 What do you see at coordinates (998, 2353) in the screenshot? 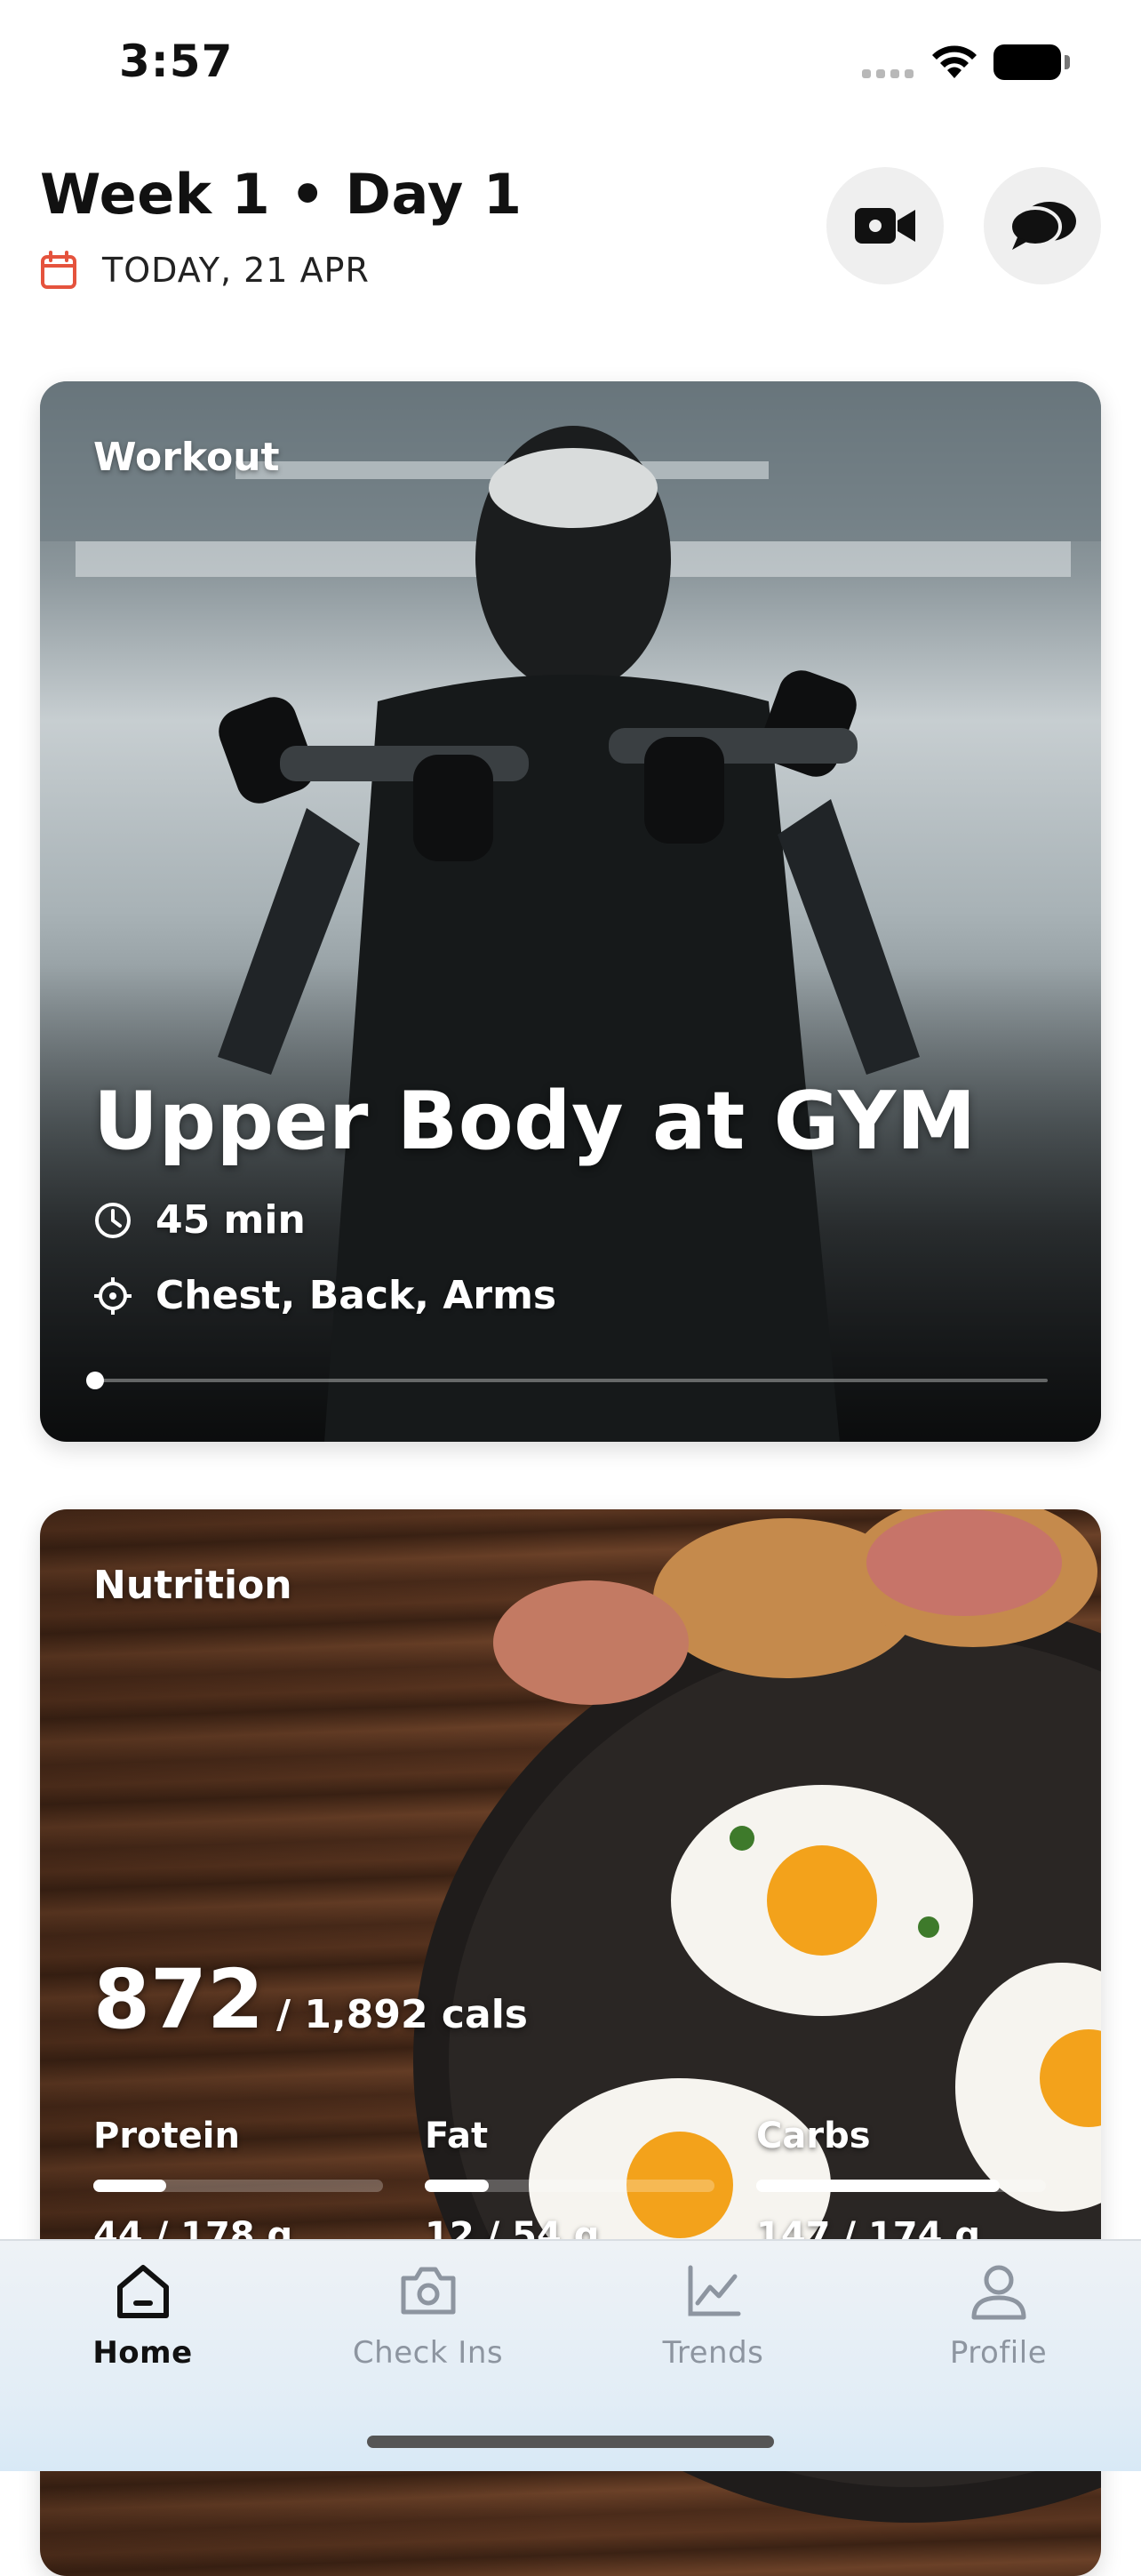
I see `tab-label: Profile` at bounding box center [998, 2353].